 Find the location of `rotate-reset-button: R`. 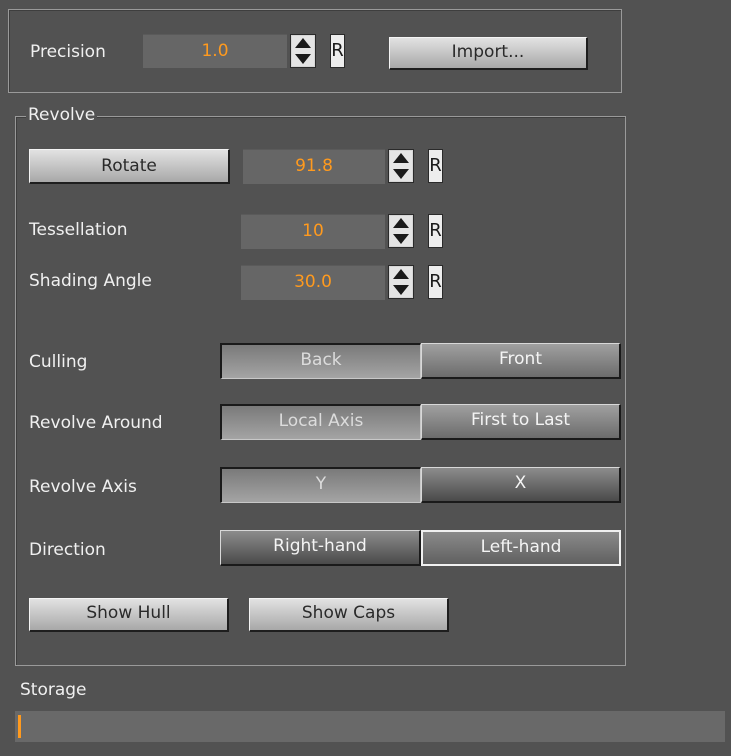

rotate-reset-button: R is located at coordinates (435, 166).